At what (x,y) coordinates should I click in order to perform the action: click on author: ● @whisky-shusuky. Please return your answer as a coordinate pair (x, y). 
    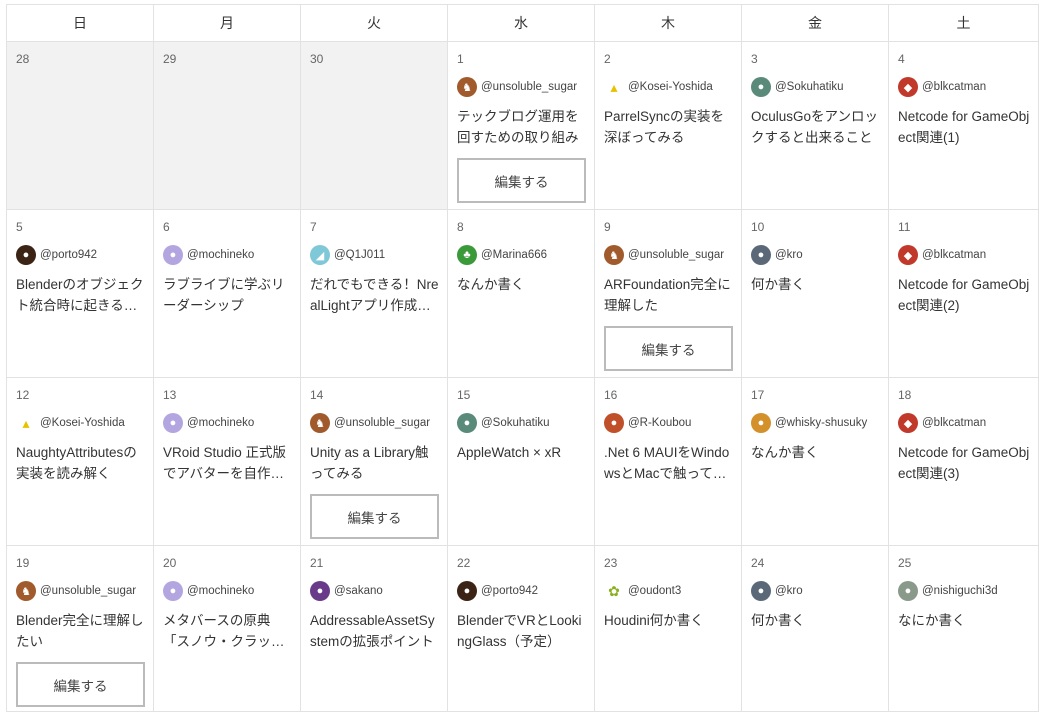
    Looking at the image, I should click on (815, 423).